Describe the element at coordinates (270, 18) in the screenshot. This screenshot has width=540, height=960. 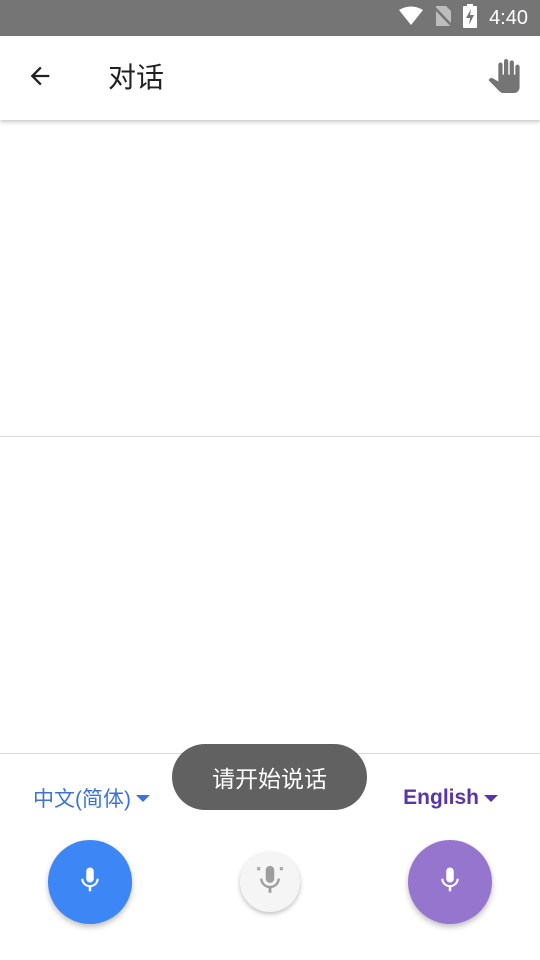
I see `status-bar: 4:40` at that location.